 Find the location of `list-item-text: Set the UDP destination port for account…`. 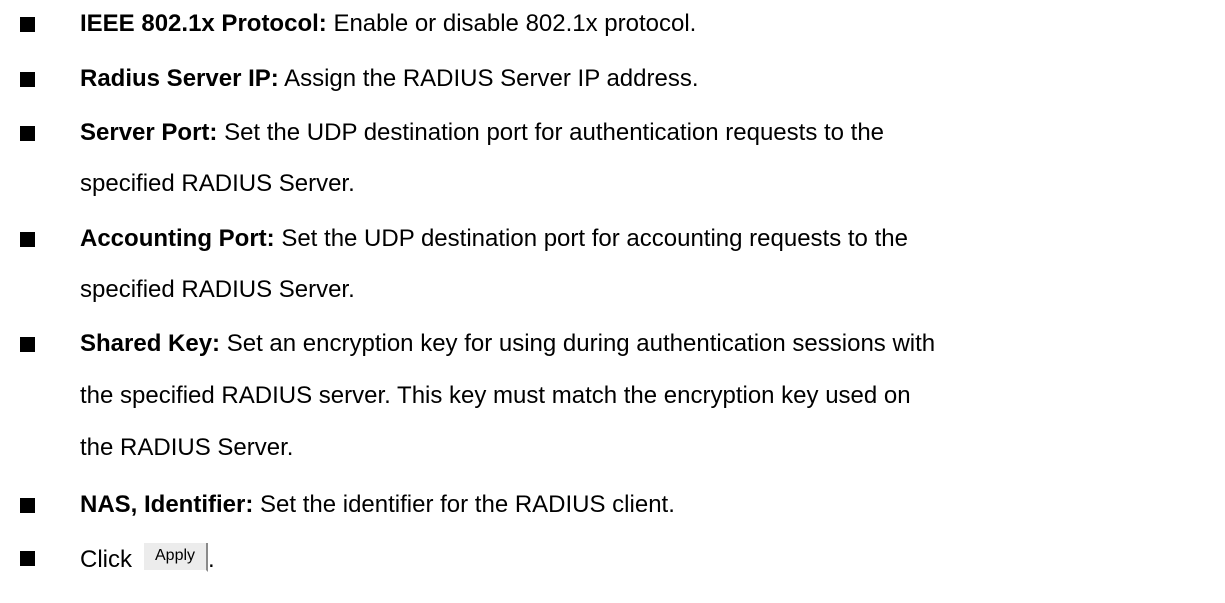

list-item-text: Set the UDP destination port for account… is located at coordinates (594, 238).